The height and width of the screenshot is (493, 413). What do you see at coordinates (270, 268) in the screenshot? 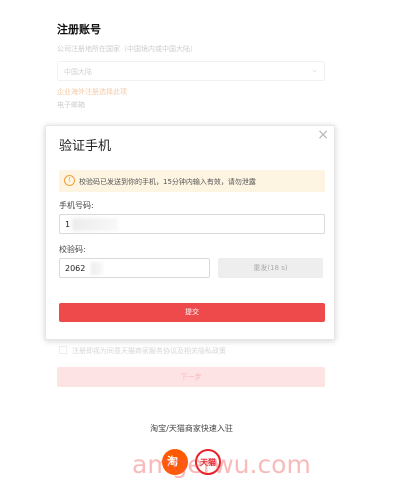
I see `resend-button: 重发(18 s)` at bounding box center [270, 268].